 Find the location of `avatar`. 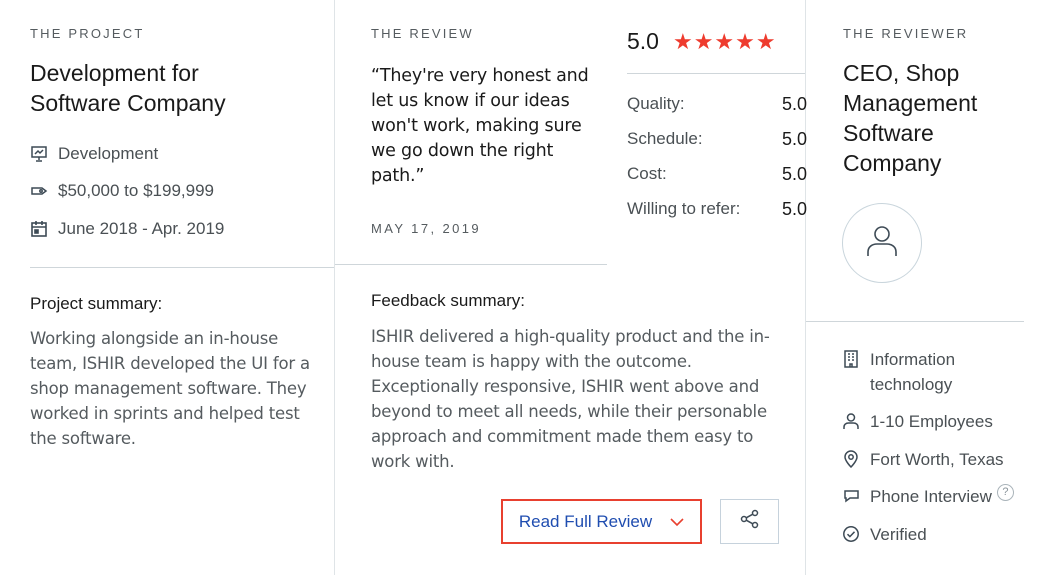

avatar is located at coordinates (882, 243).